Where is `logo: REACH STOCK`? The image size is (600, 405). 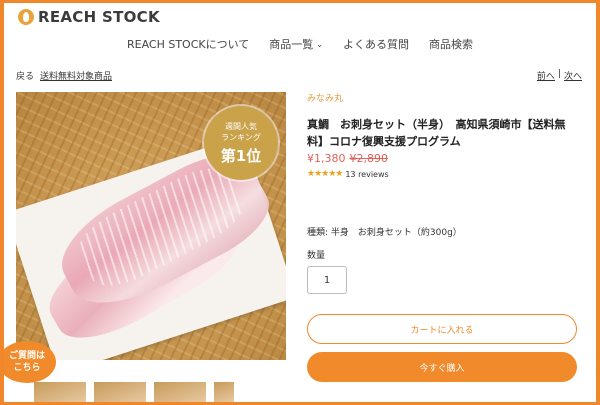 logo: REACH STOCK is located at coordinates (89, 17).